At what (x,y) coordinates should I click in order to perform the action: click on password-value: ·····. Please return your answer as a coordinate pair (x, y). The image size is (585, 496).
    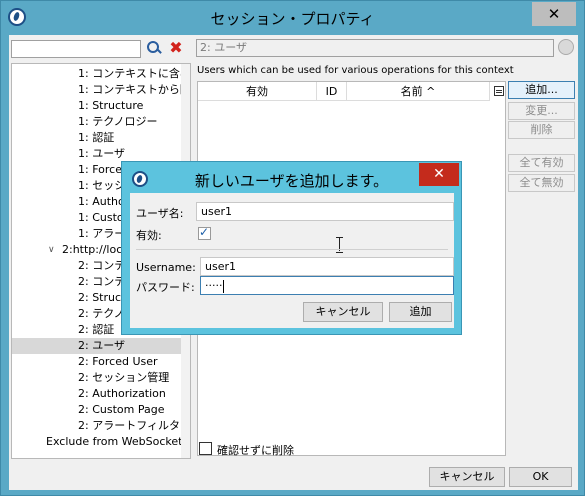
    Looking at the image, I should click on (214, 285).